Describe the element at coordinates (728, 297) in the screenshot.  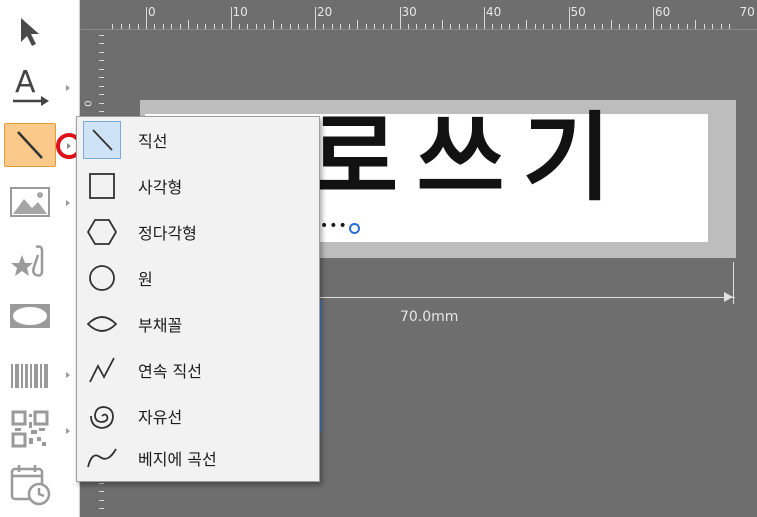
I see `dimension-arrow-icon` at that location.